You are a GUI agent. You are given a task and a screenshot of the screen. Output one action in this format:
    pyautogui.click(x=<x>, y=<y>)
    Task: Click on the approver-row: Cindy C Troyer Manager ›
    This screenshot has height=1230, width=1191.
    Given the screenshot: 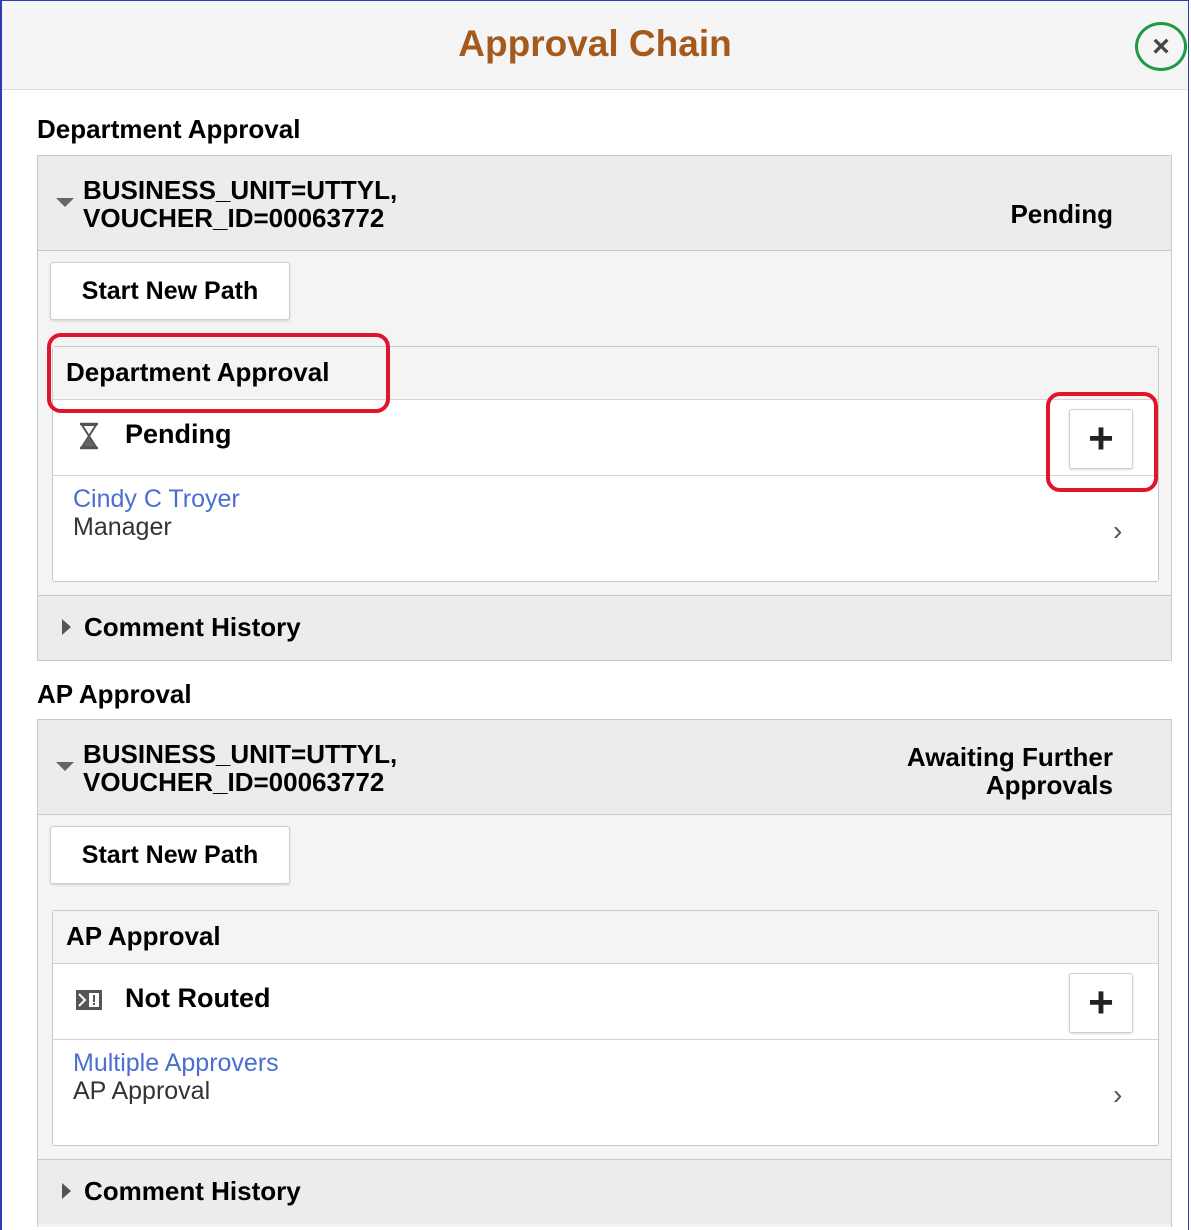 What is the action you would take?
    pyautogui.click(x=605, y=528)
    